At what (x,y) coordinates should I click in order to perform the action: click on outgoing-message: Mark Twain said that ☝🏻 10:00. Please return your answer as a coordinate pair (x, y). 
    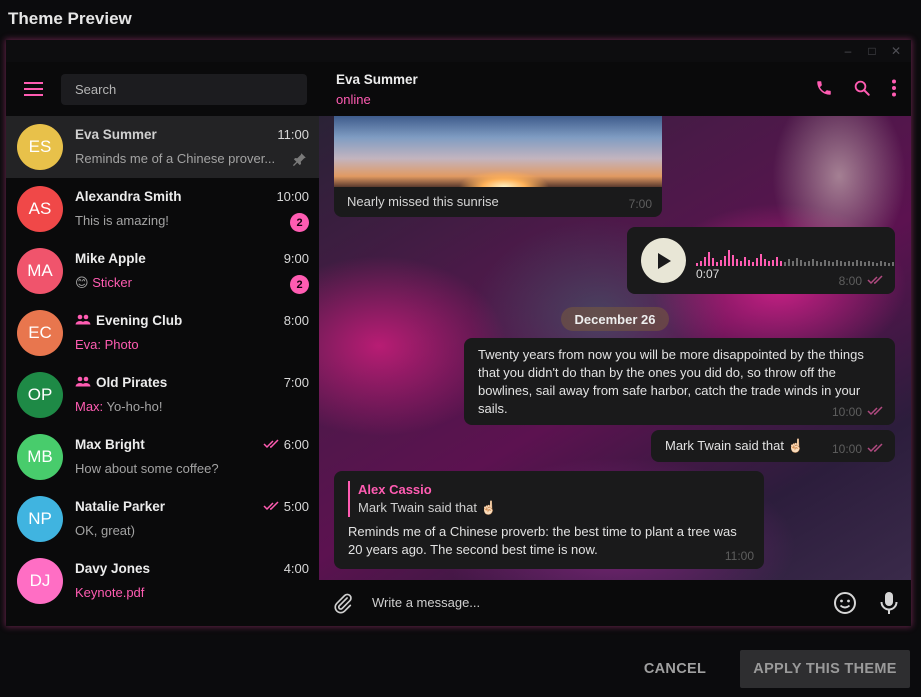
    Looking at the image, I should click on (773, 446).